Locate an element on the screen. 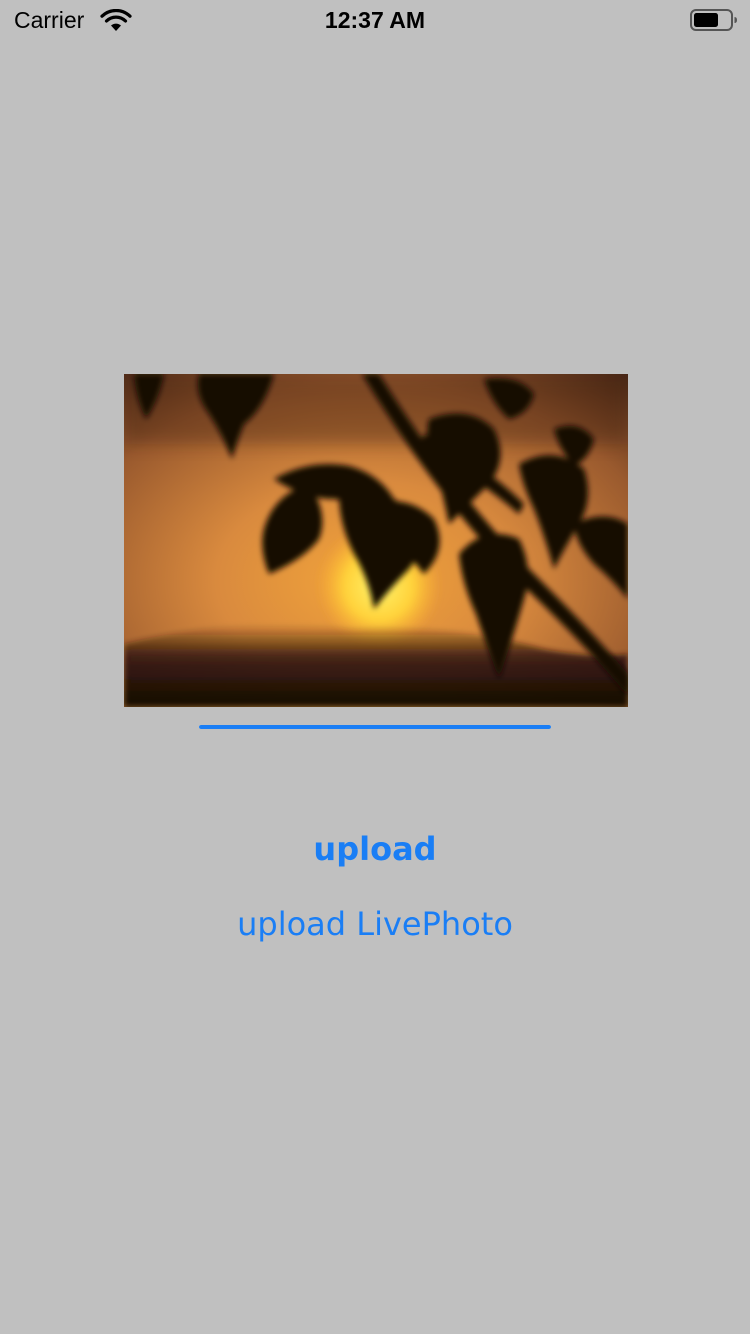 Image resolution: width=750 pixels, height=1334 pixels. upload-livephoto-button: upload LivePhoto is located at coordinates (375, 924).